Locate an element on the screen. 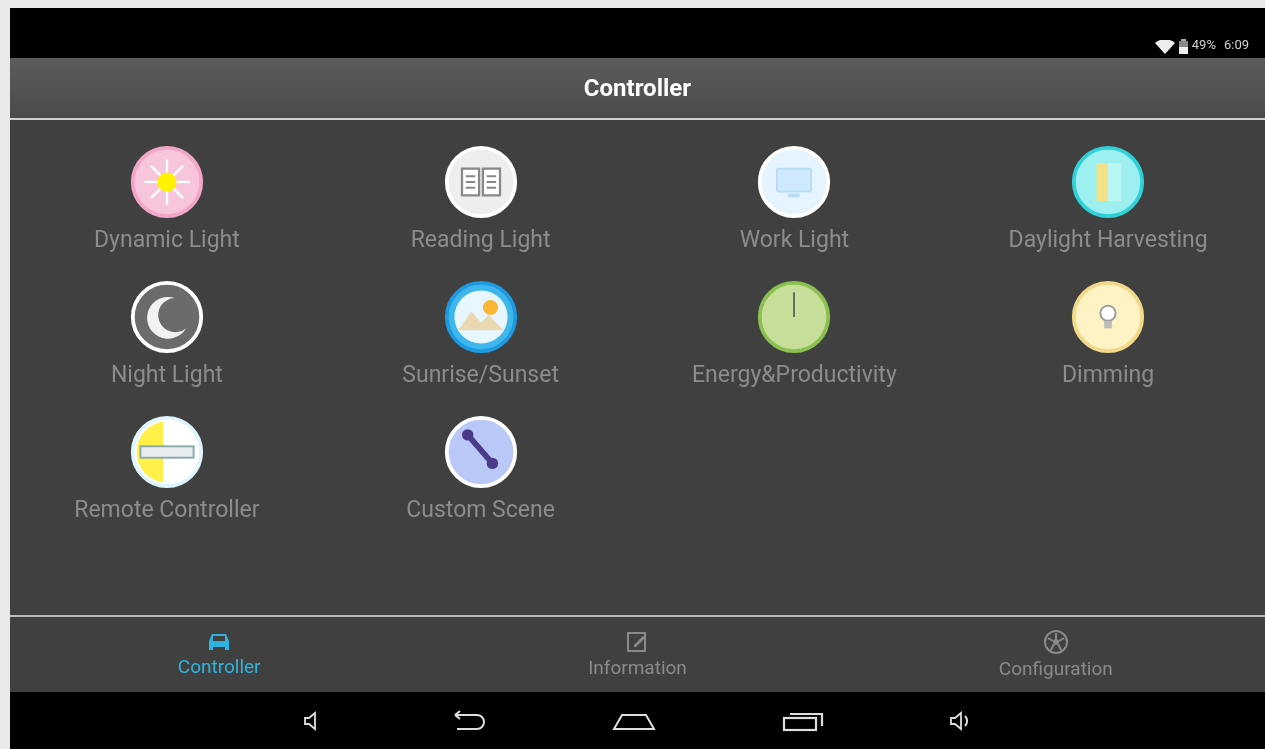 The height and width of the screenshot is (749, 1265). sun-icon is located at coordinates (166, 182).